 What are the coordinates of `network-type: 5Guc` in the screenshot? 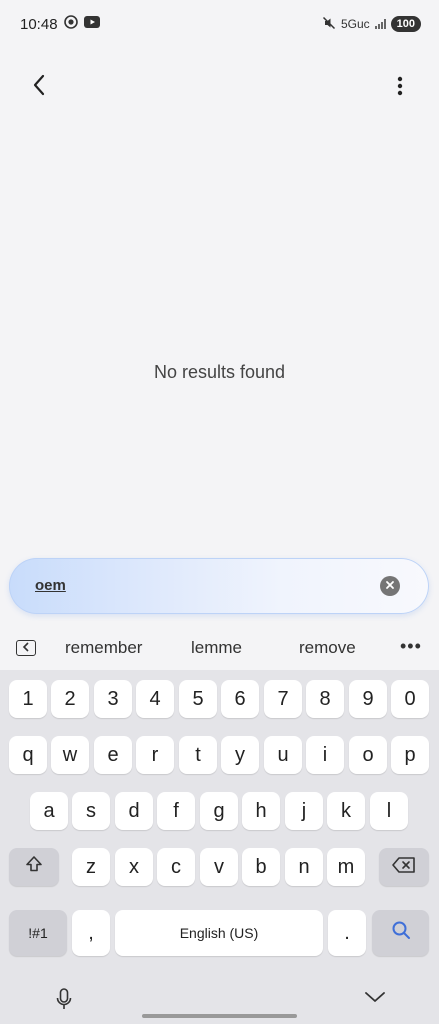 It's located at (355, 24).